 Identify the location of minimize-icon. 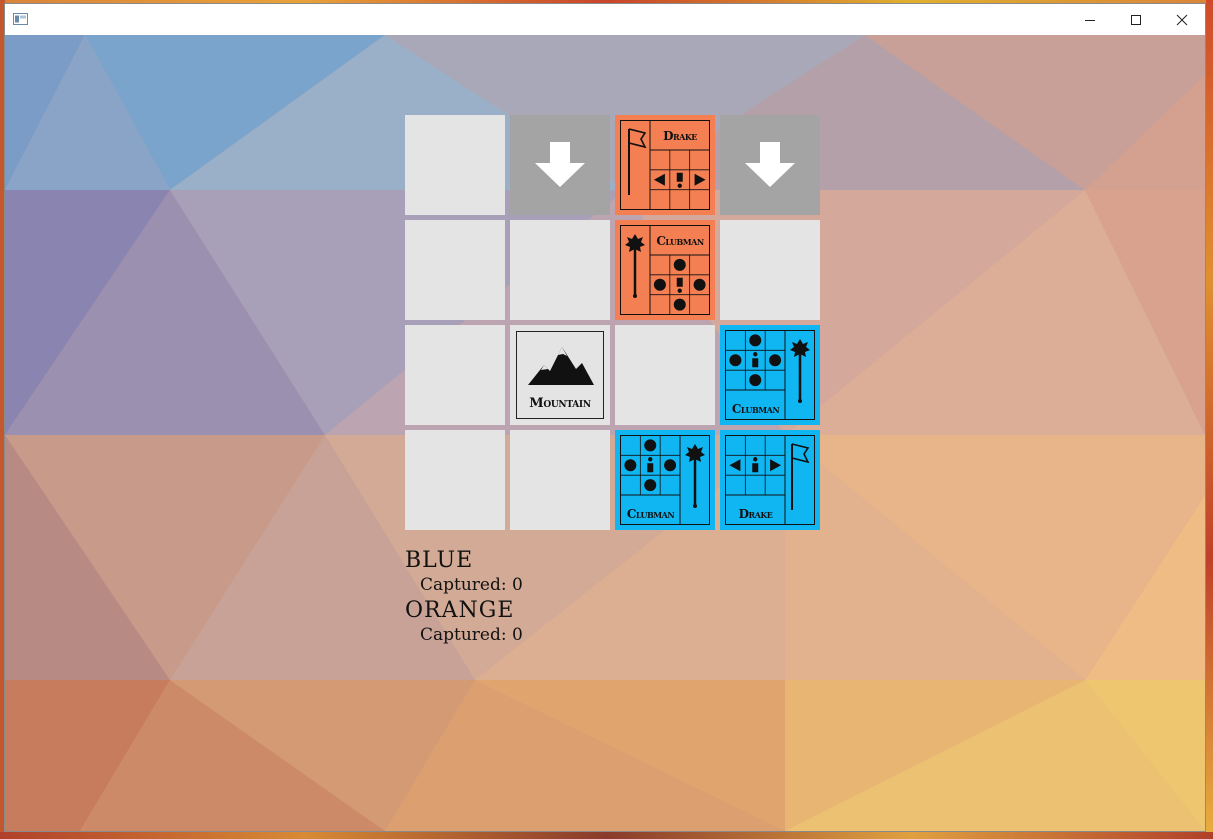
(1090, 20).